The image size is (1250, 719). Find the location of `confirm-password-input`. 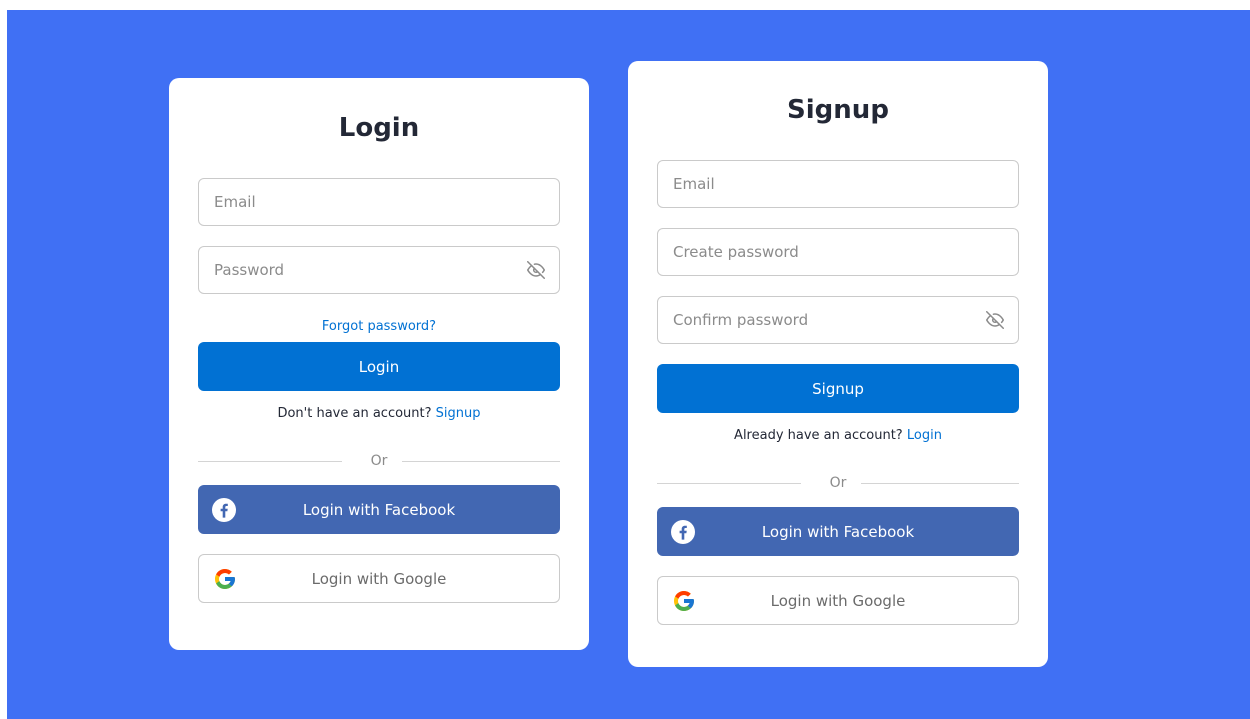

confirm-password-input is located at coordinates (838, 320).